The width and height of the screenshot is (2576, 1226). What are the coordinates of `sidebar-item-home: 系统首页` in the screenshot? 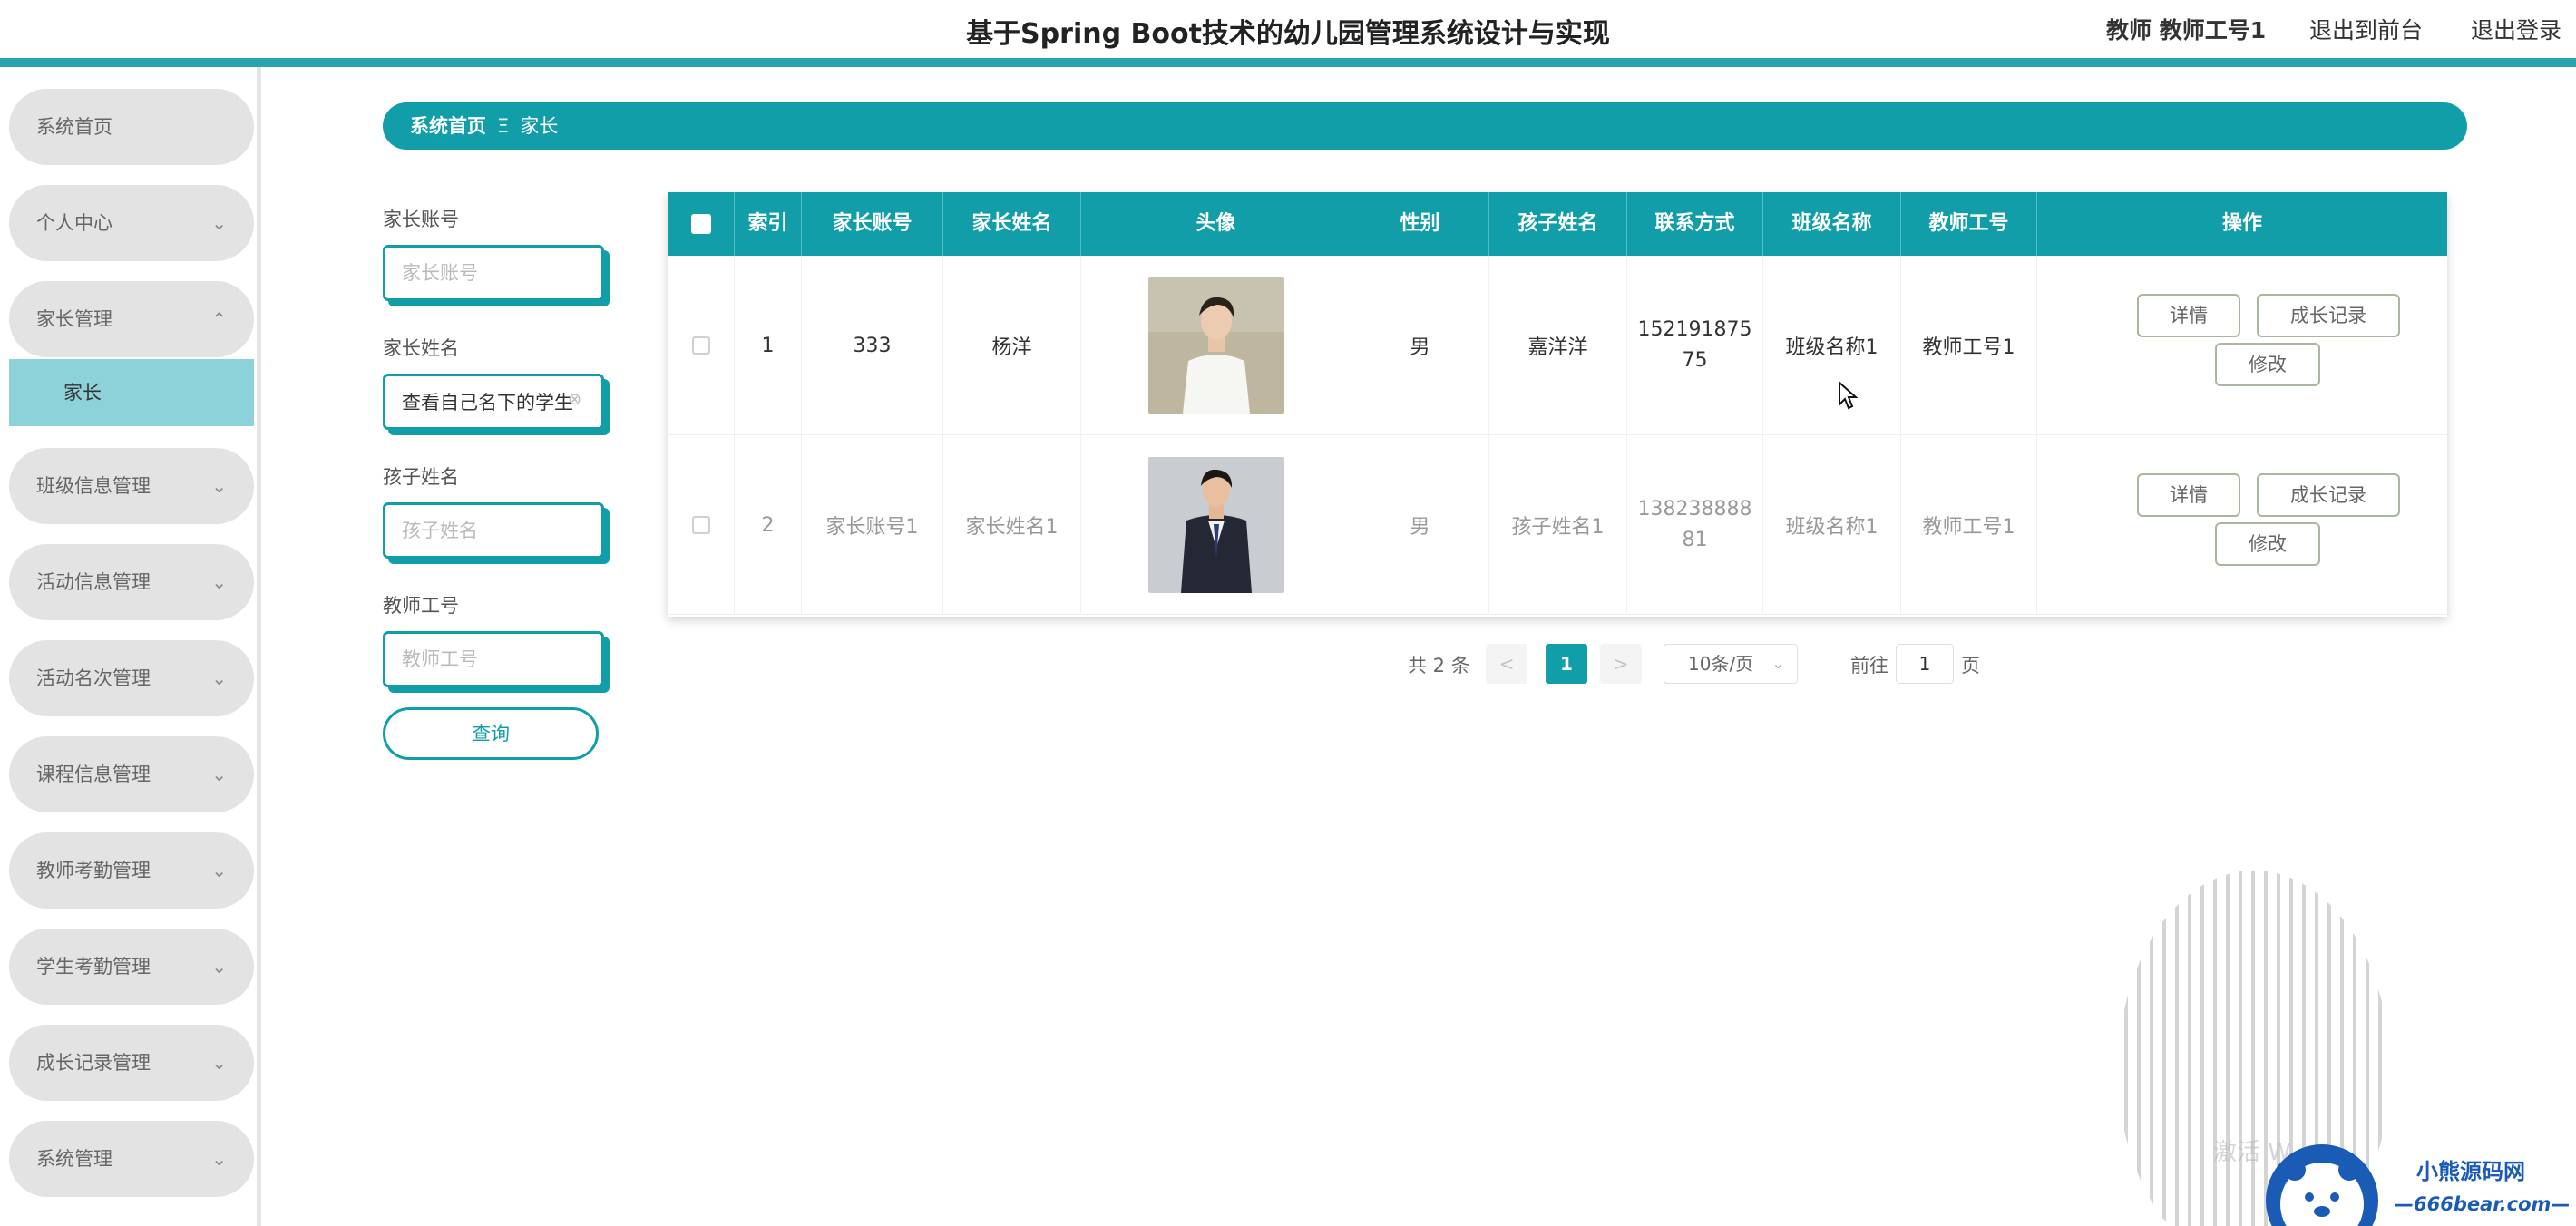 It's located at (131, 127).